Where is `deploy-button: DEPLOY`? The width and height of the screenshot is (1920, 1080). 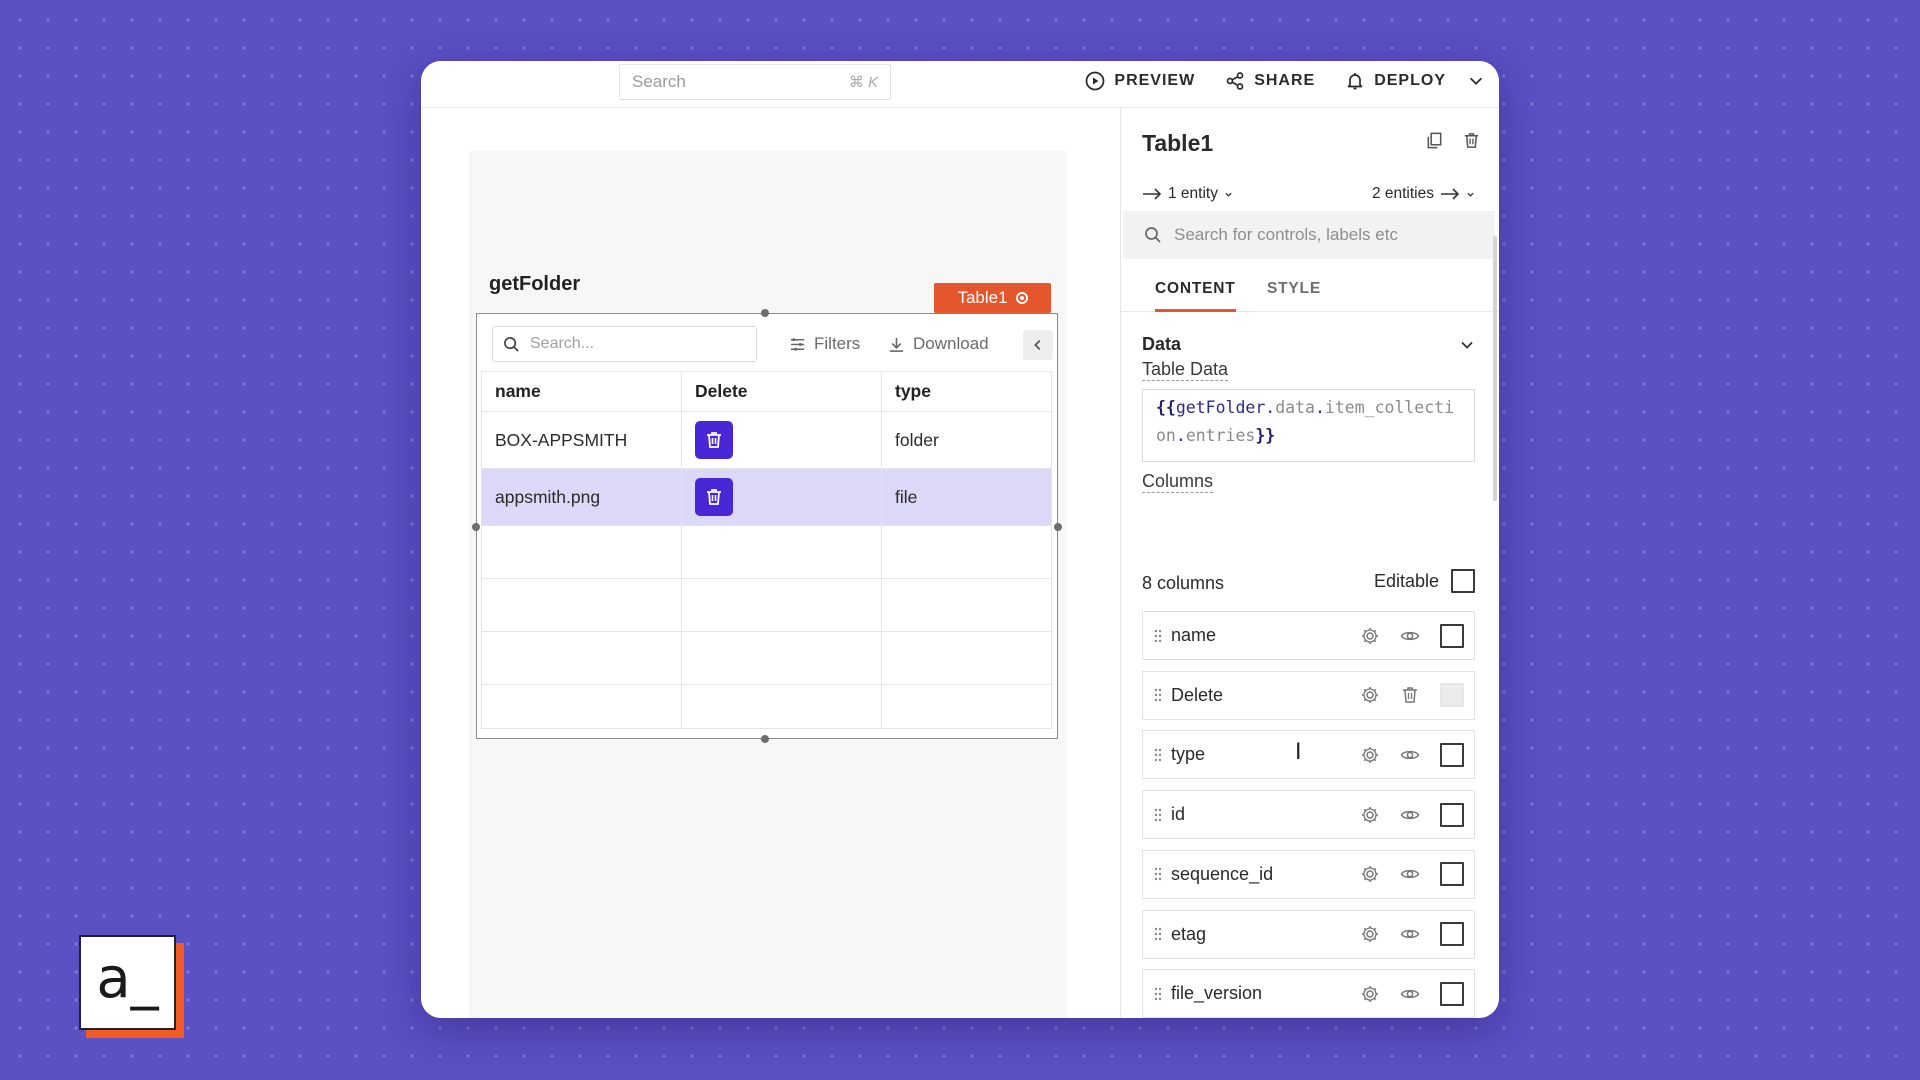 deploy-button: DEPLOY is located at coordinates (1415, 81).